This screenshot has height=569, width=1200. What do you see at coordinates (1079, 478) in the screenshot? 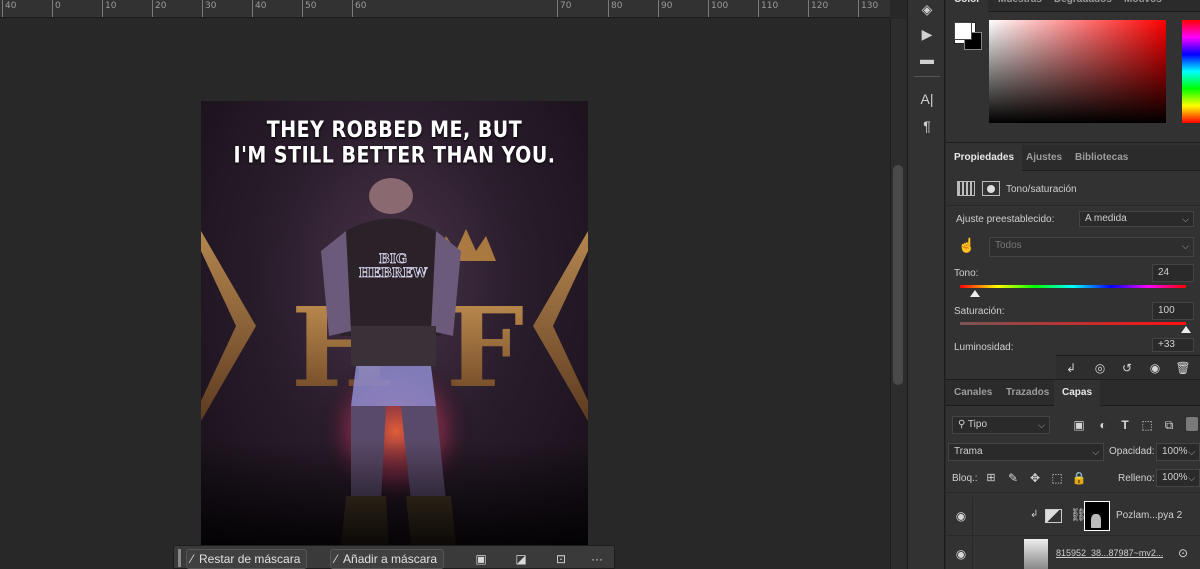
I see `lock-all-icon: 🔒` at bounding box center [1079, 478].